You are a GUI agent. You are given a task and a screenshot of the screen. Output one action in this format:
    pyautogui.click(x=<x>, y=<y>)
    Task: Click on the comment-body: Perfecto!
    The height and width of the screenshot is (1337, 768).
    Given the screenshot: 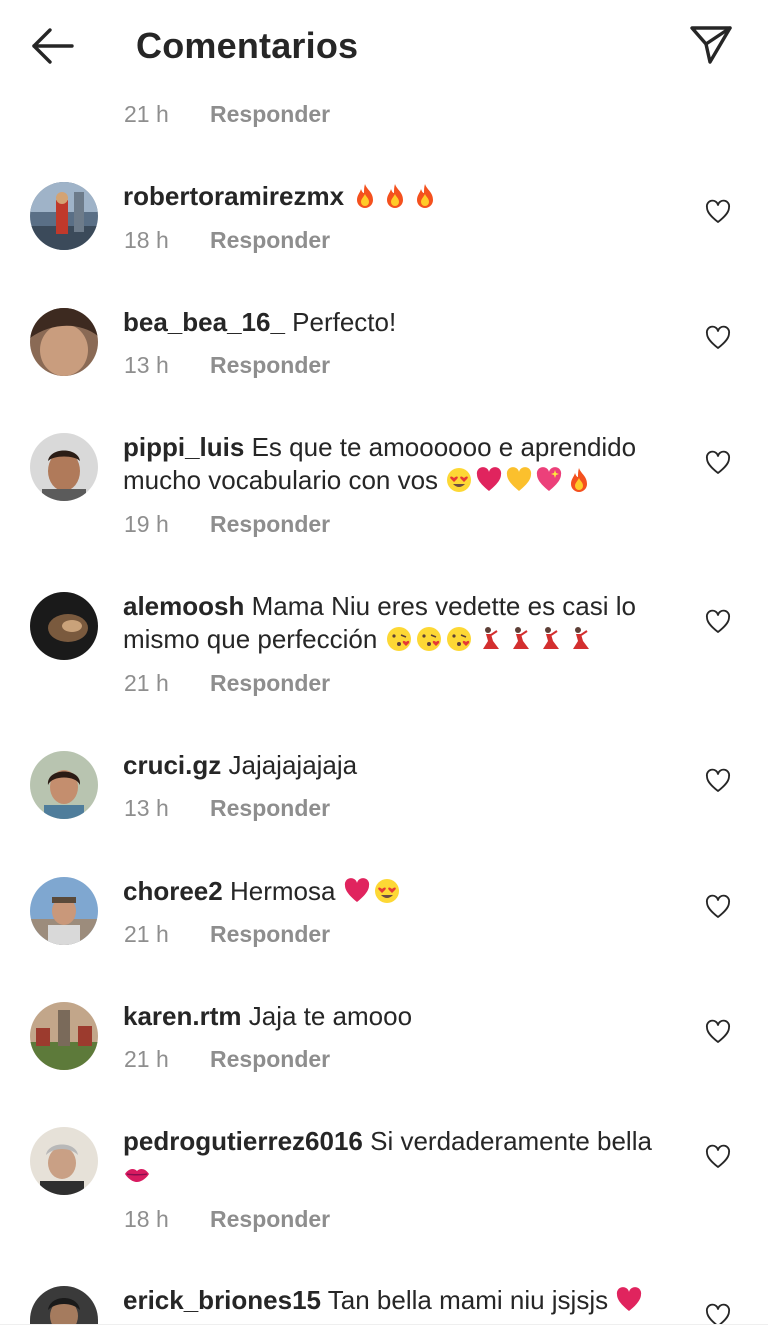 What is the action you would take?
    pyautogui.click(x=344, y=322)
    